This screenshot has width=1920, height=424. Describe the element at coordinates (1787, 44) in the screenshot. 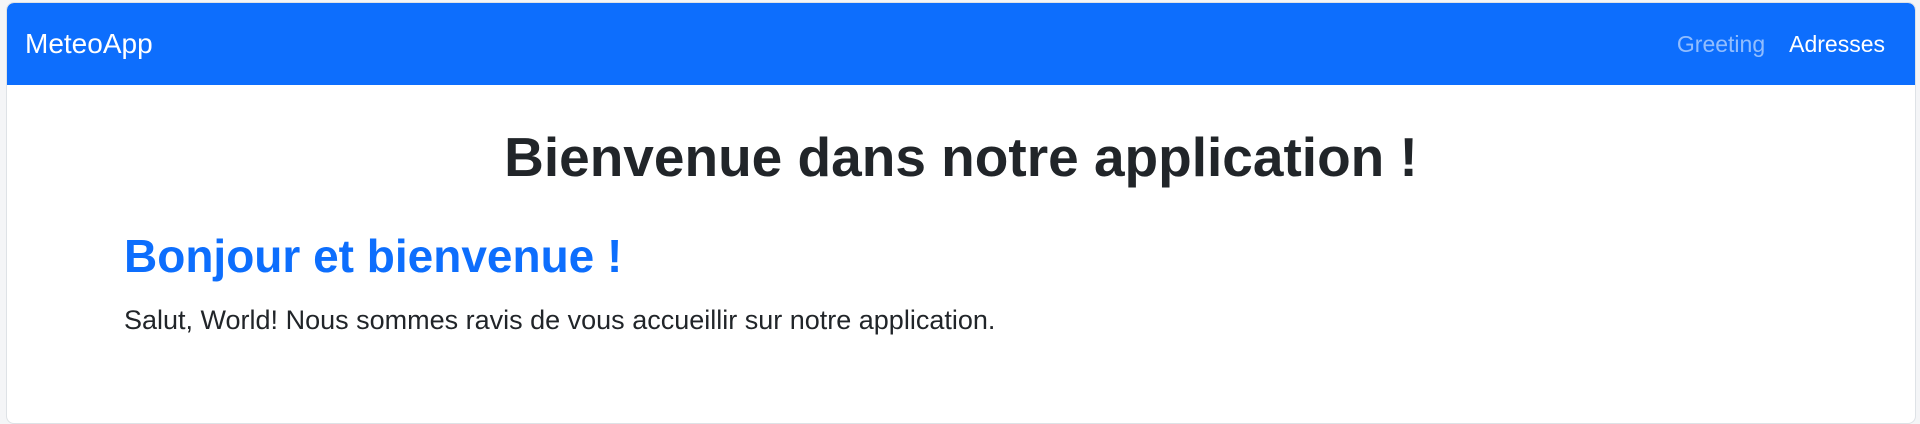

I see `nav-links: Greeting Adresses` at that location.